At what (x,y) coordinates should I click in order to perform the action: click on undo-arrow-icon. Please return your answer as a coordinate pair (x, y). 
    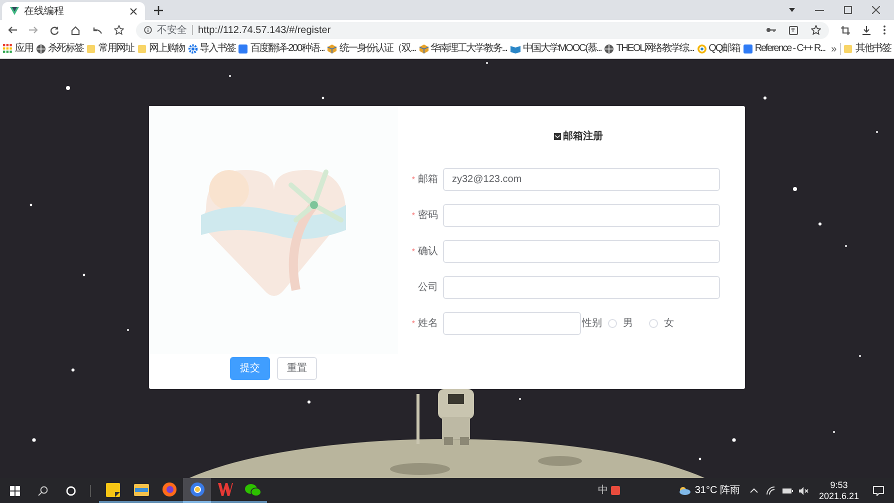
    Looking at the image, I should click on (97, 30).